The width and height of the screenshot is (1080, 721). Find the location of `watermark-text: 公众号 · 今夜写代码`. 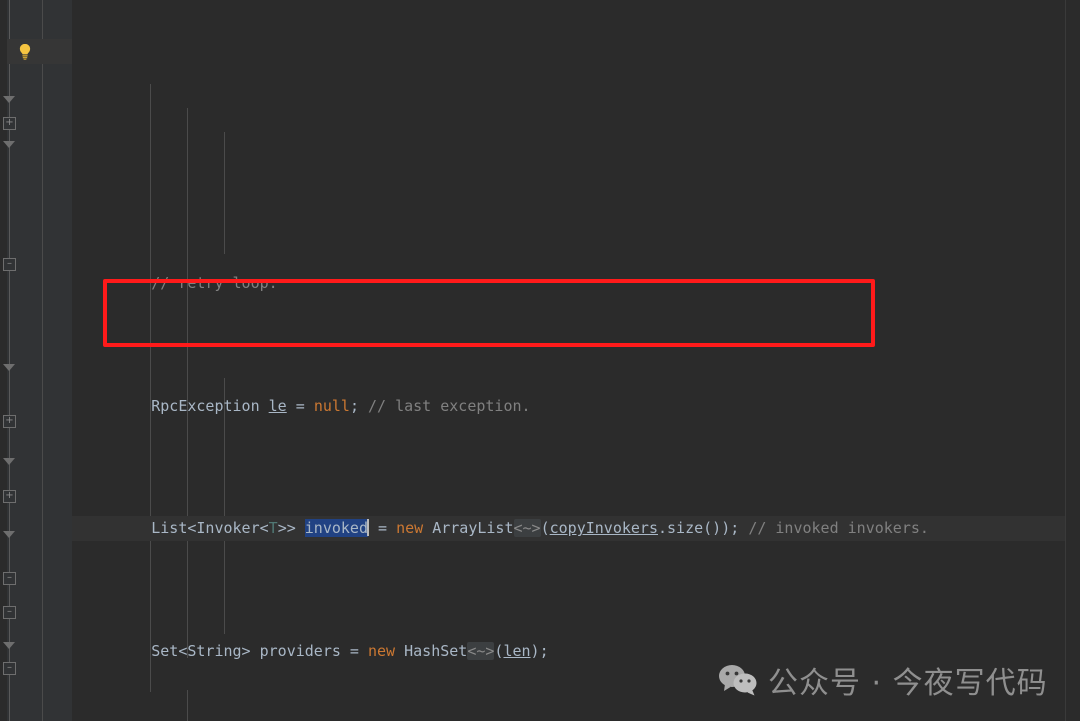

watermark-text: 公众号 · 今夜写代码 is located at coordinates (908, 683).